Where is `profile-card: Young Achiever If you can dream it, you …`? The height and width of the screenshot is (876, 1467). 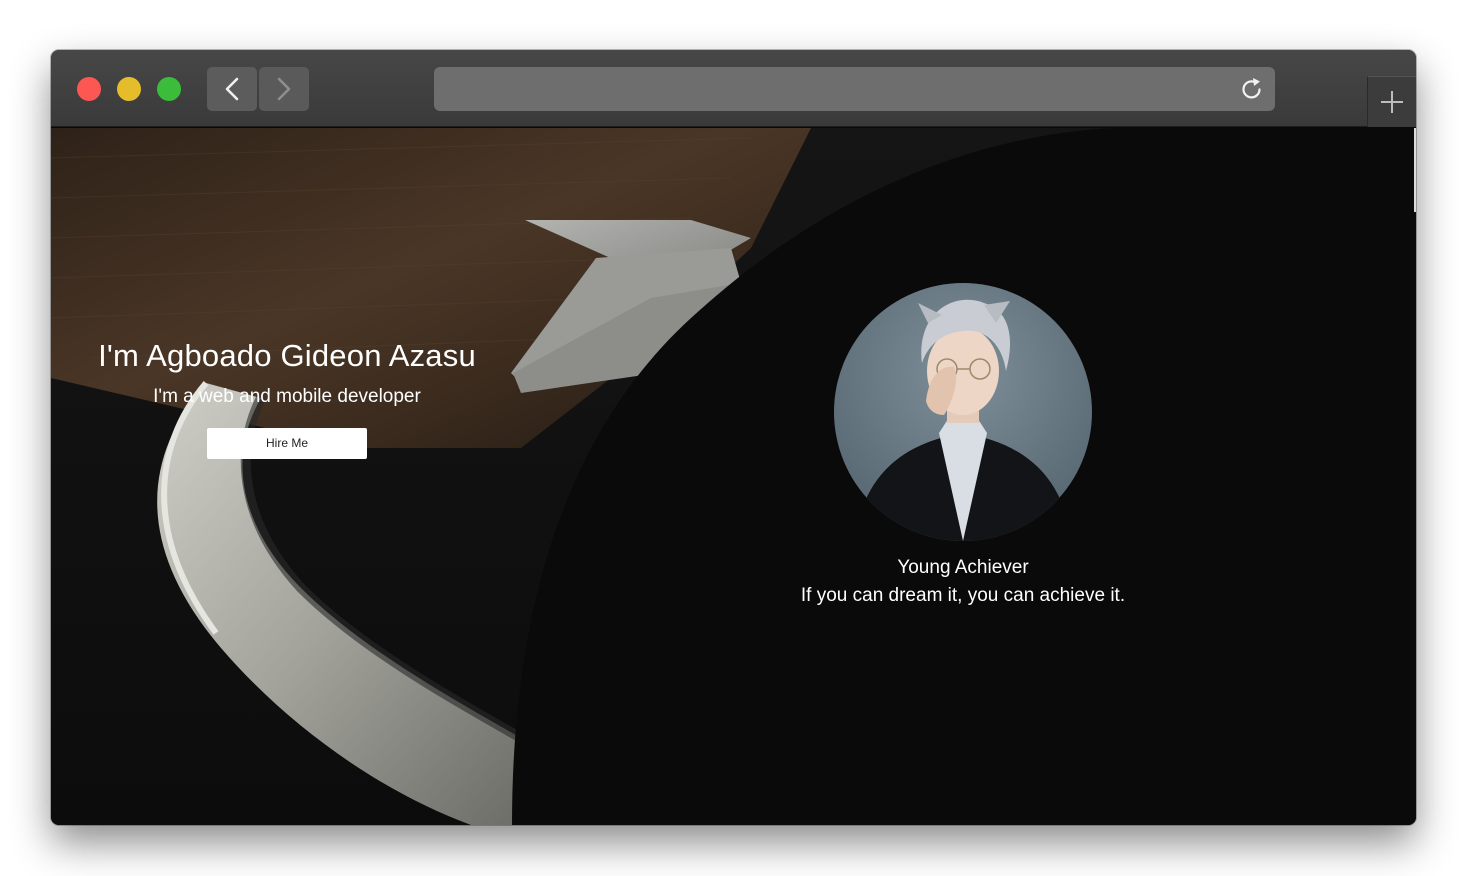
profile-card: Young Achiever If you can dream it, you … is located at coordinates (963, 445).